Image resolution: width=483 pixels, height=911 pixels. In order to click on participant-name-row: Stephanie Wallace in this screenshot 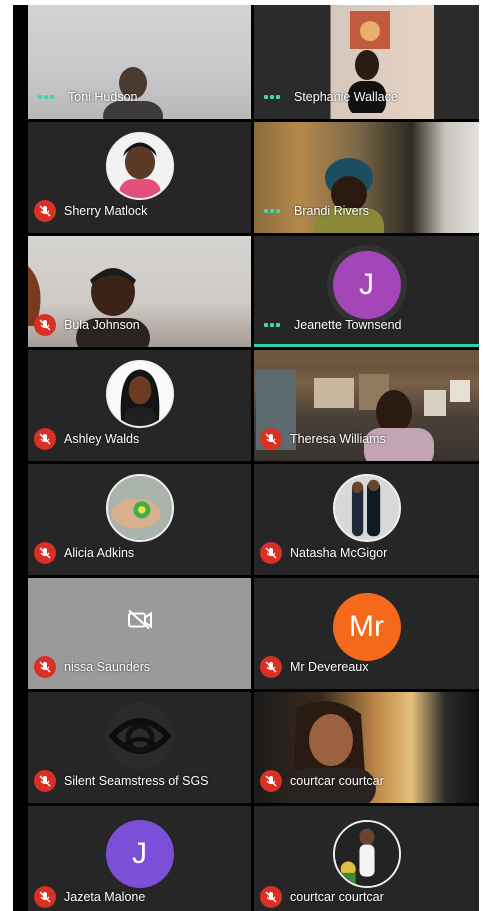, I will do `click(329, 97)`.